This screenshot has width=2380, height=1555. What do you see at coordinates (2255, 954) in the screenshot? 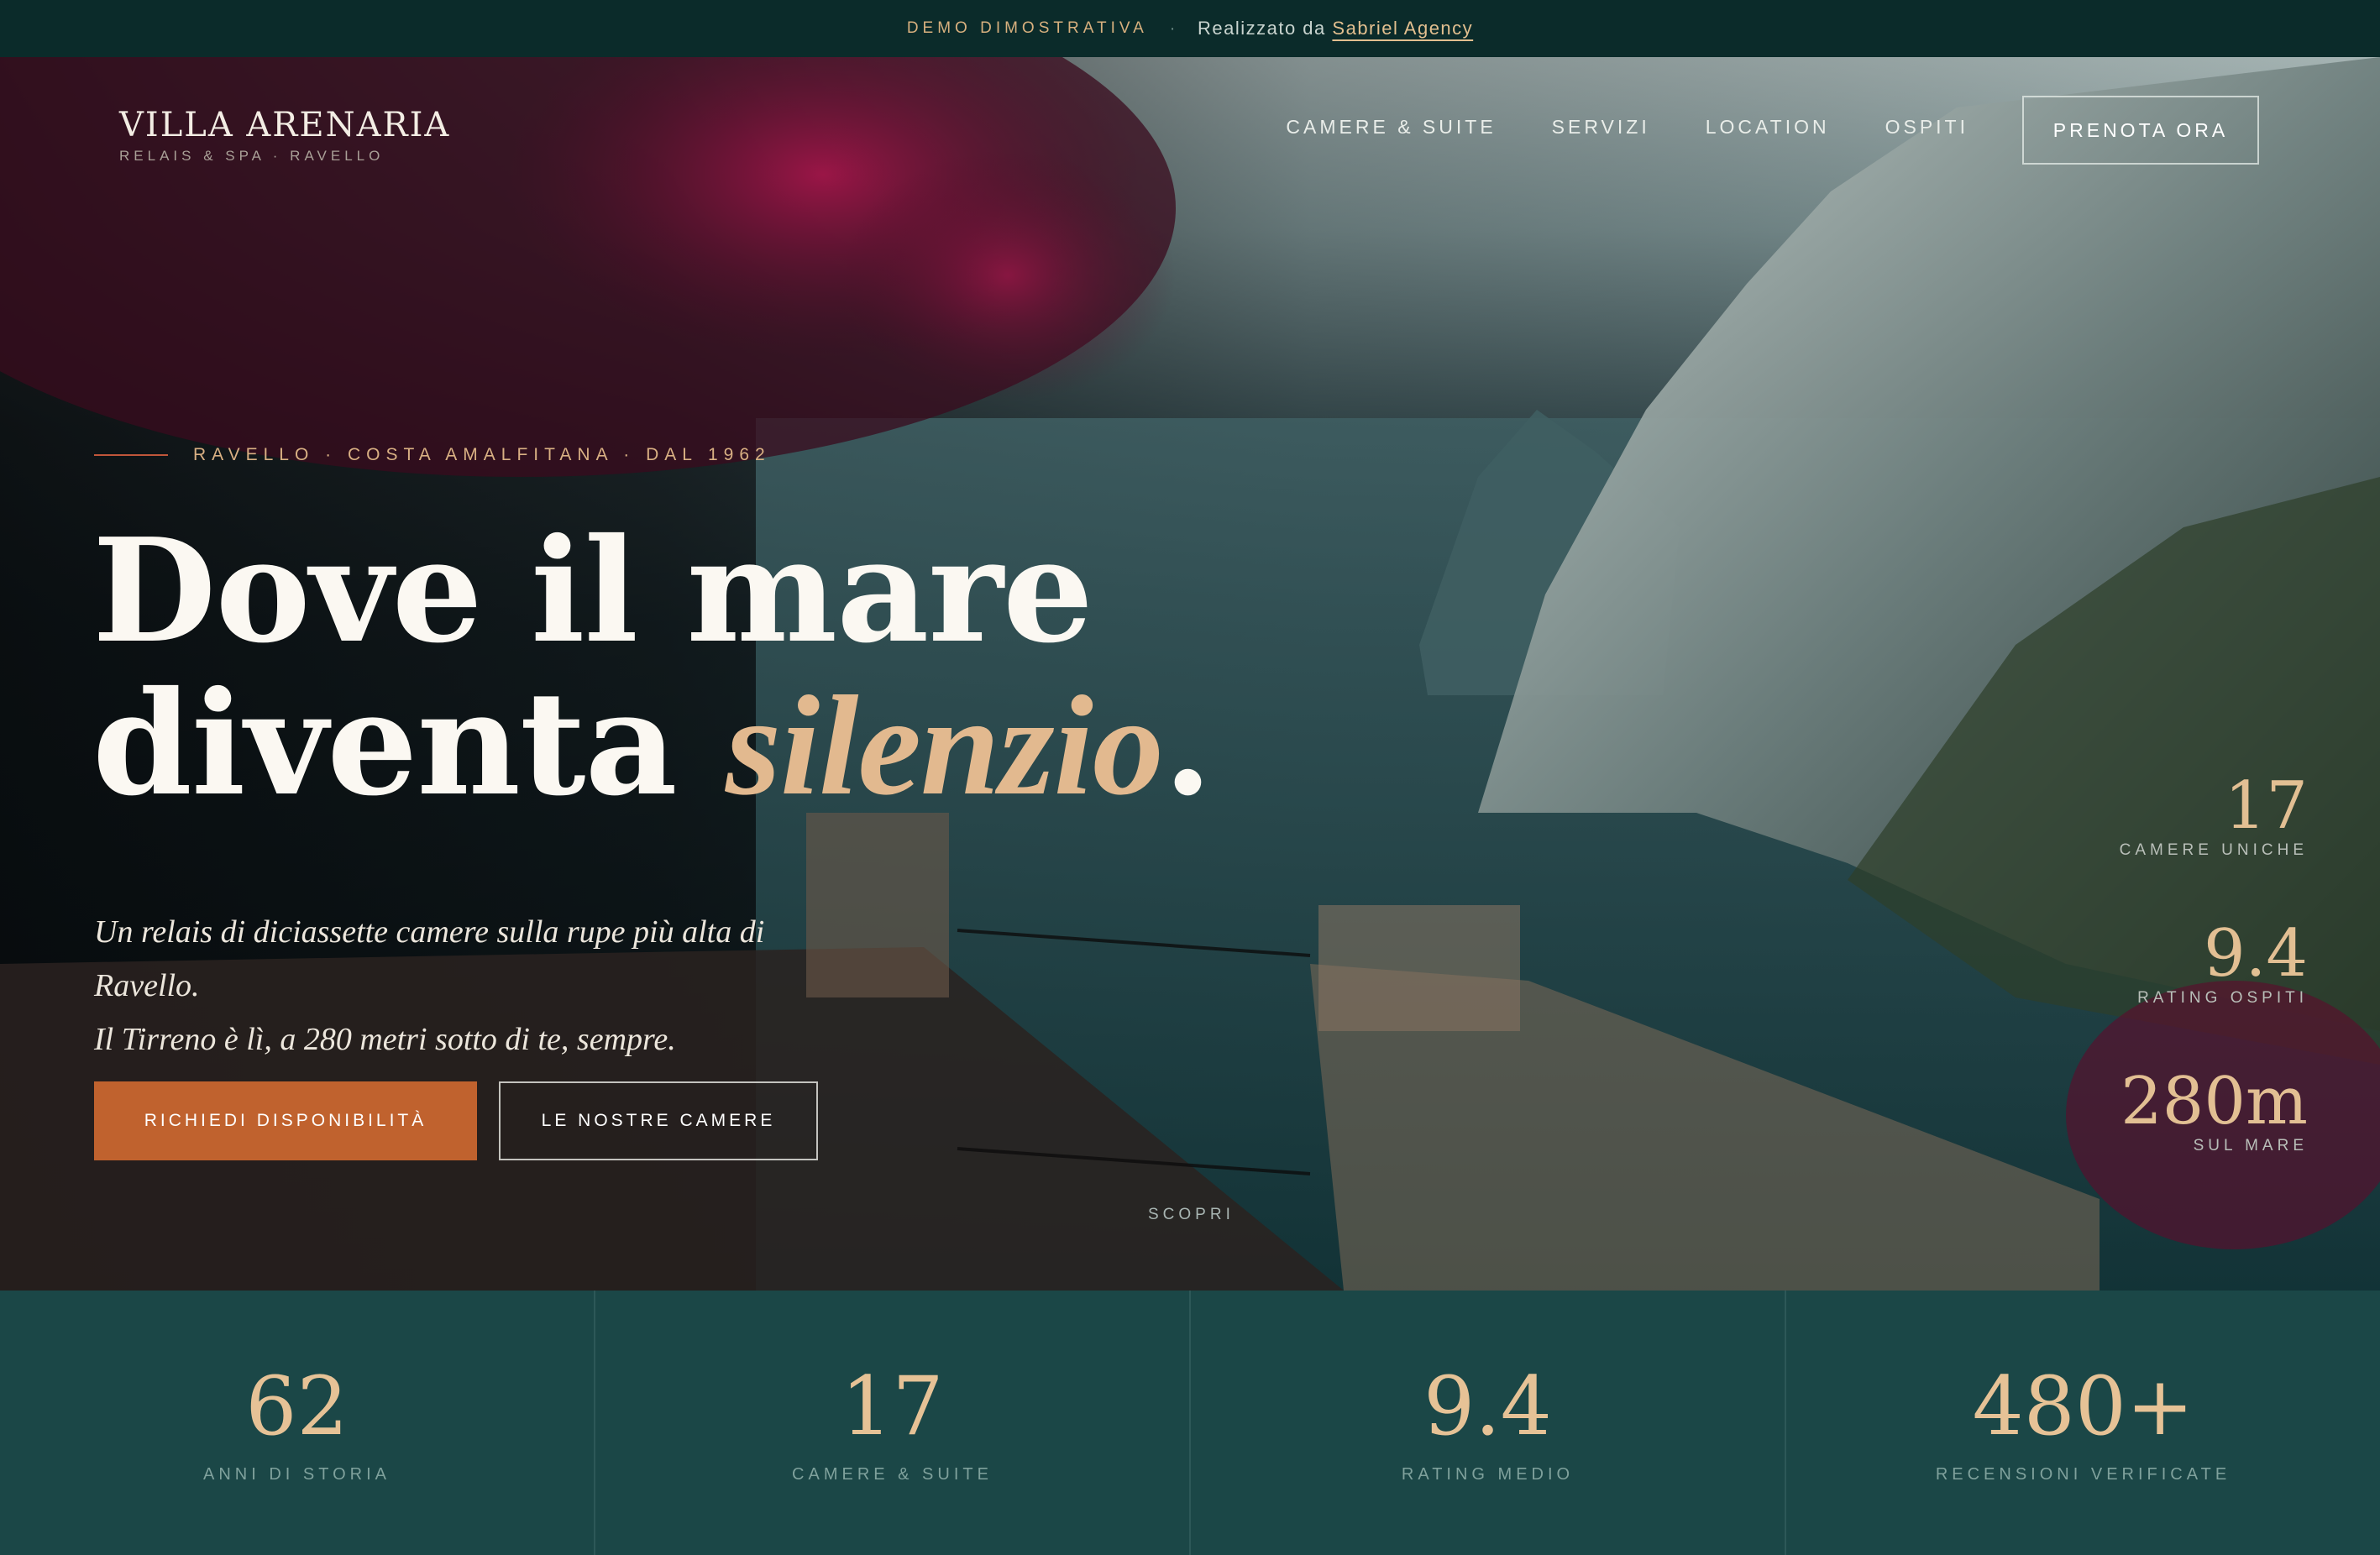
I see `side-stat-value: 9.4` at bounding box center [2255, 954].